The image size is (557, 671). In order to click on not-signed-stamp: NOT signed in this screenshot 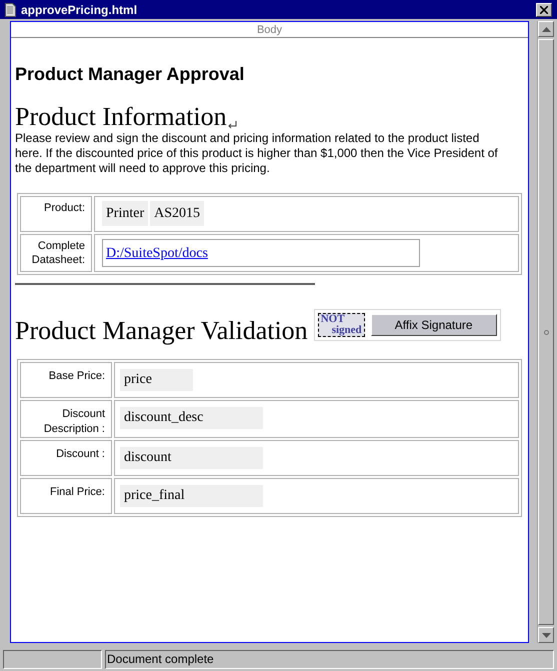, I will do `click(341, 325)`.